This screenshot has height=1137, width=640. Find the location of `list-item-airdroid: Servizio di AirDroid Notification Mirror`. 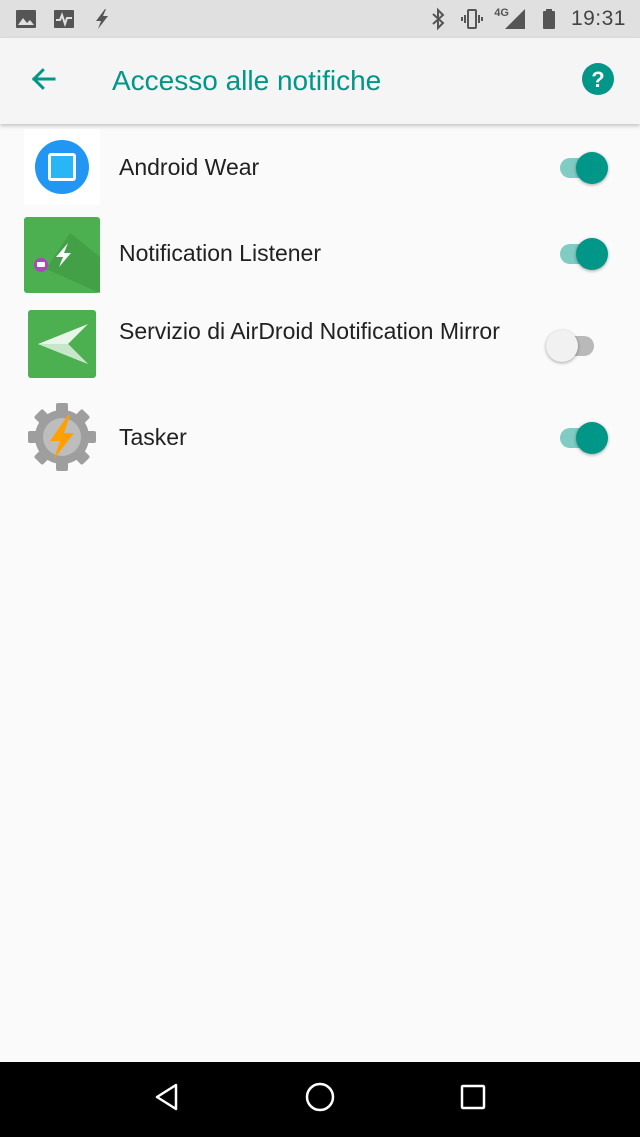

list-item-airdroid: Servizio di AirDroid Notification Mirror is located at coordinates (320, 345).